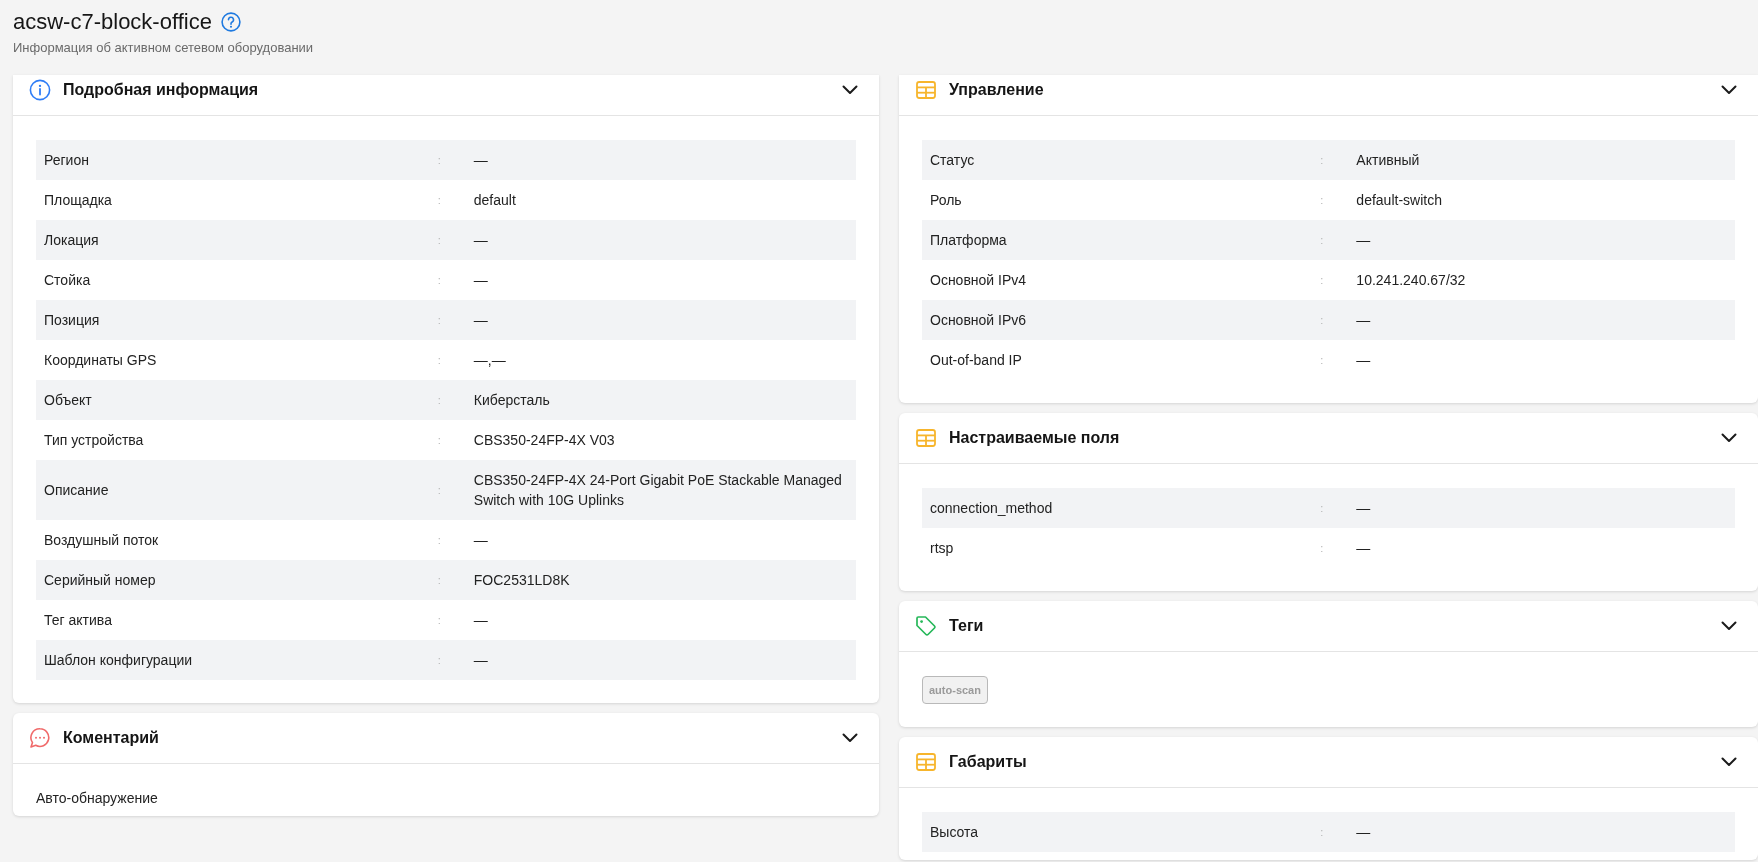 This screenshot has width=1758, height=862. I want to click on panel-title: Теги, so click(967, 626).